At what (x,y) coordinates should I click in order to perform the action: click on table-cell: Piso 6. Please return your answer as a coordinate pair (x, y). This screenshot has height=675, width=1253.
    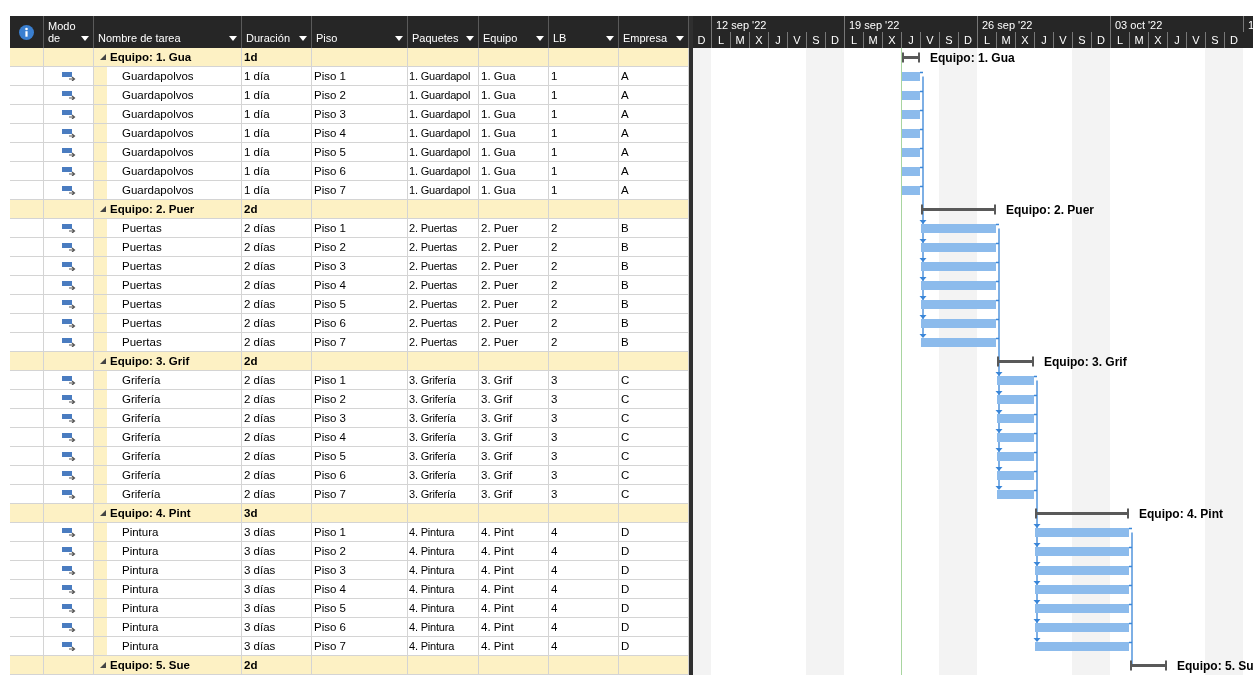
    Looking at the image, I should click on (360, 627).